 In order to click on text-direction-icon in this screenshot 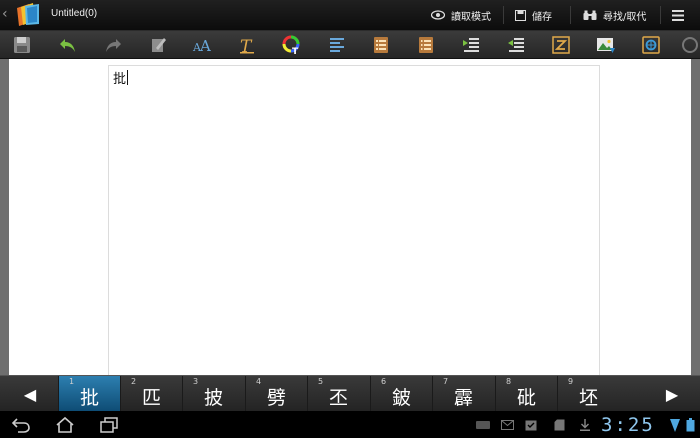, I will do `click(561, 44)`.